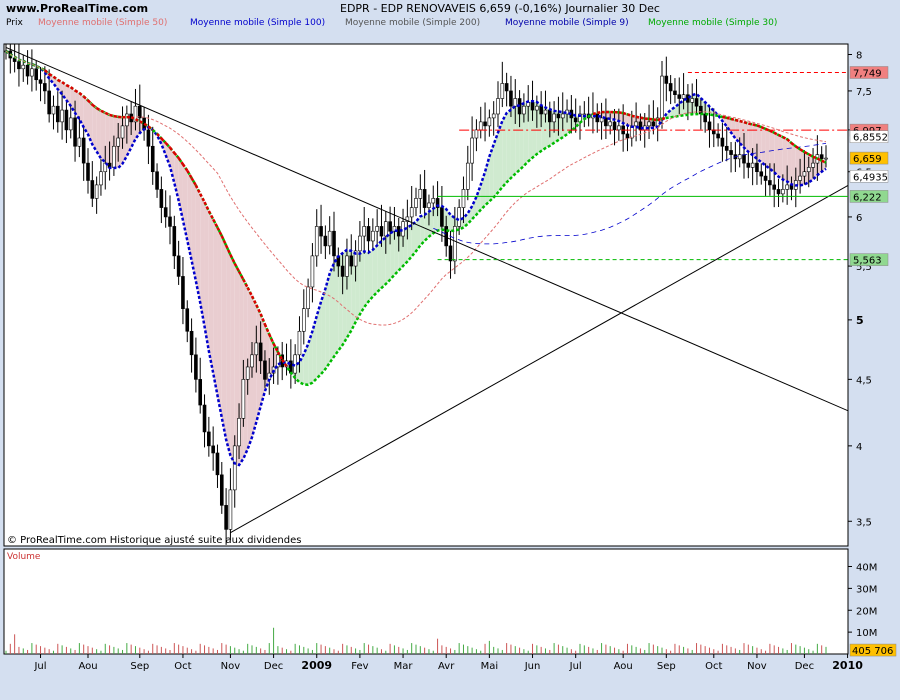  What do you see at coordinates (757, 666) in the screenshot?
I see `x-tick-label: Nov` at bounding box center [757, 666].